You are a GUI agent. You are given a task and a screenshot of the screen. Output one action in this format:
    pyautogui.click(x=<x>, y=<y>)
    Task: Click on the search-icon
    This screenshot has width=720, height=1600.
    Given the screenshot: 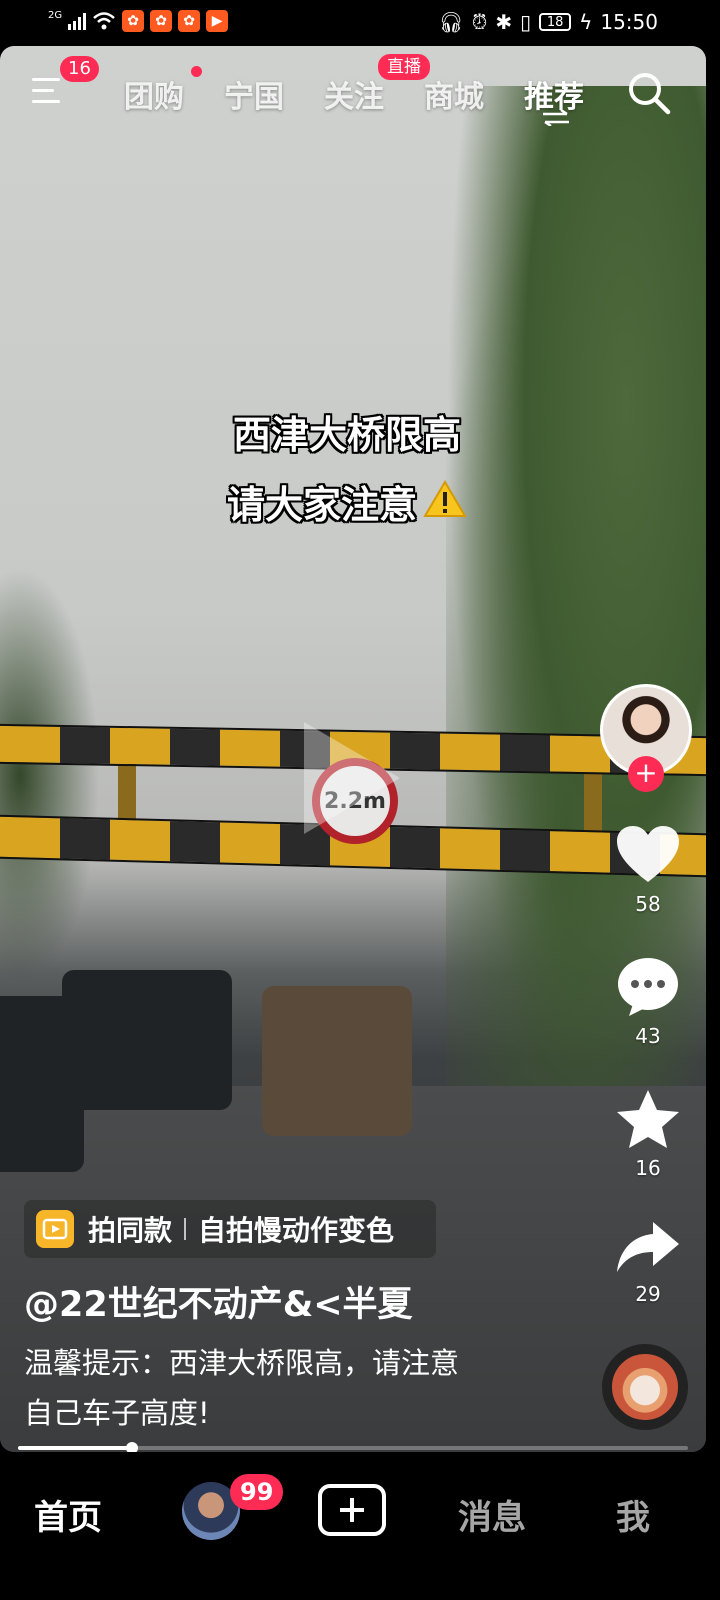 What is the action you would take?
    pyautogui.click(x=649, y=93)
    